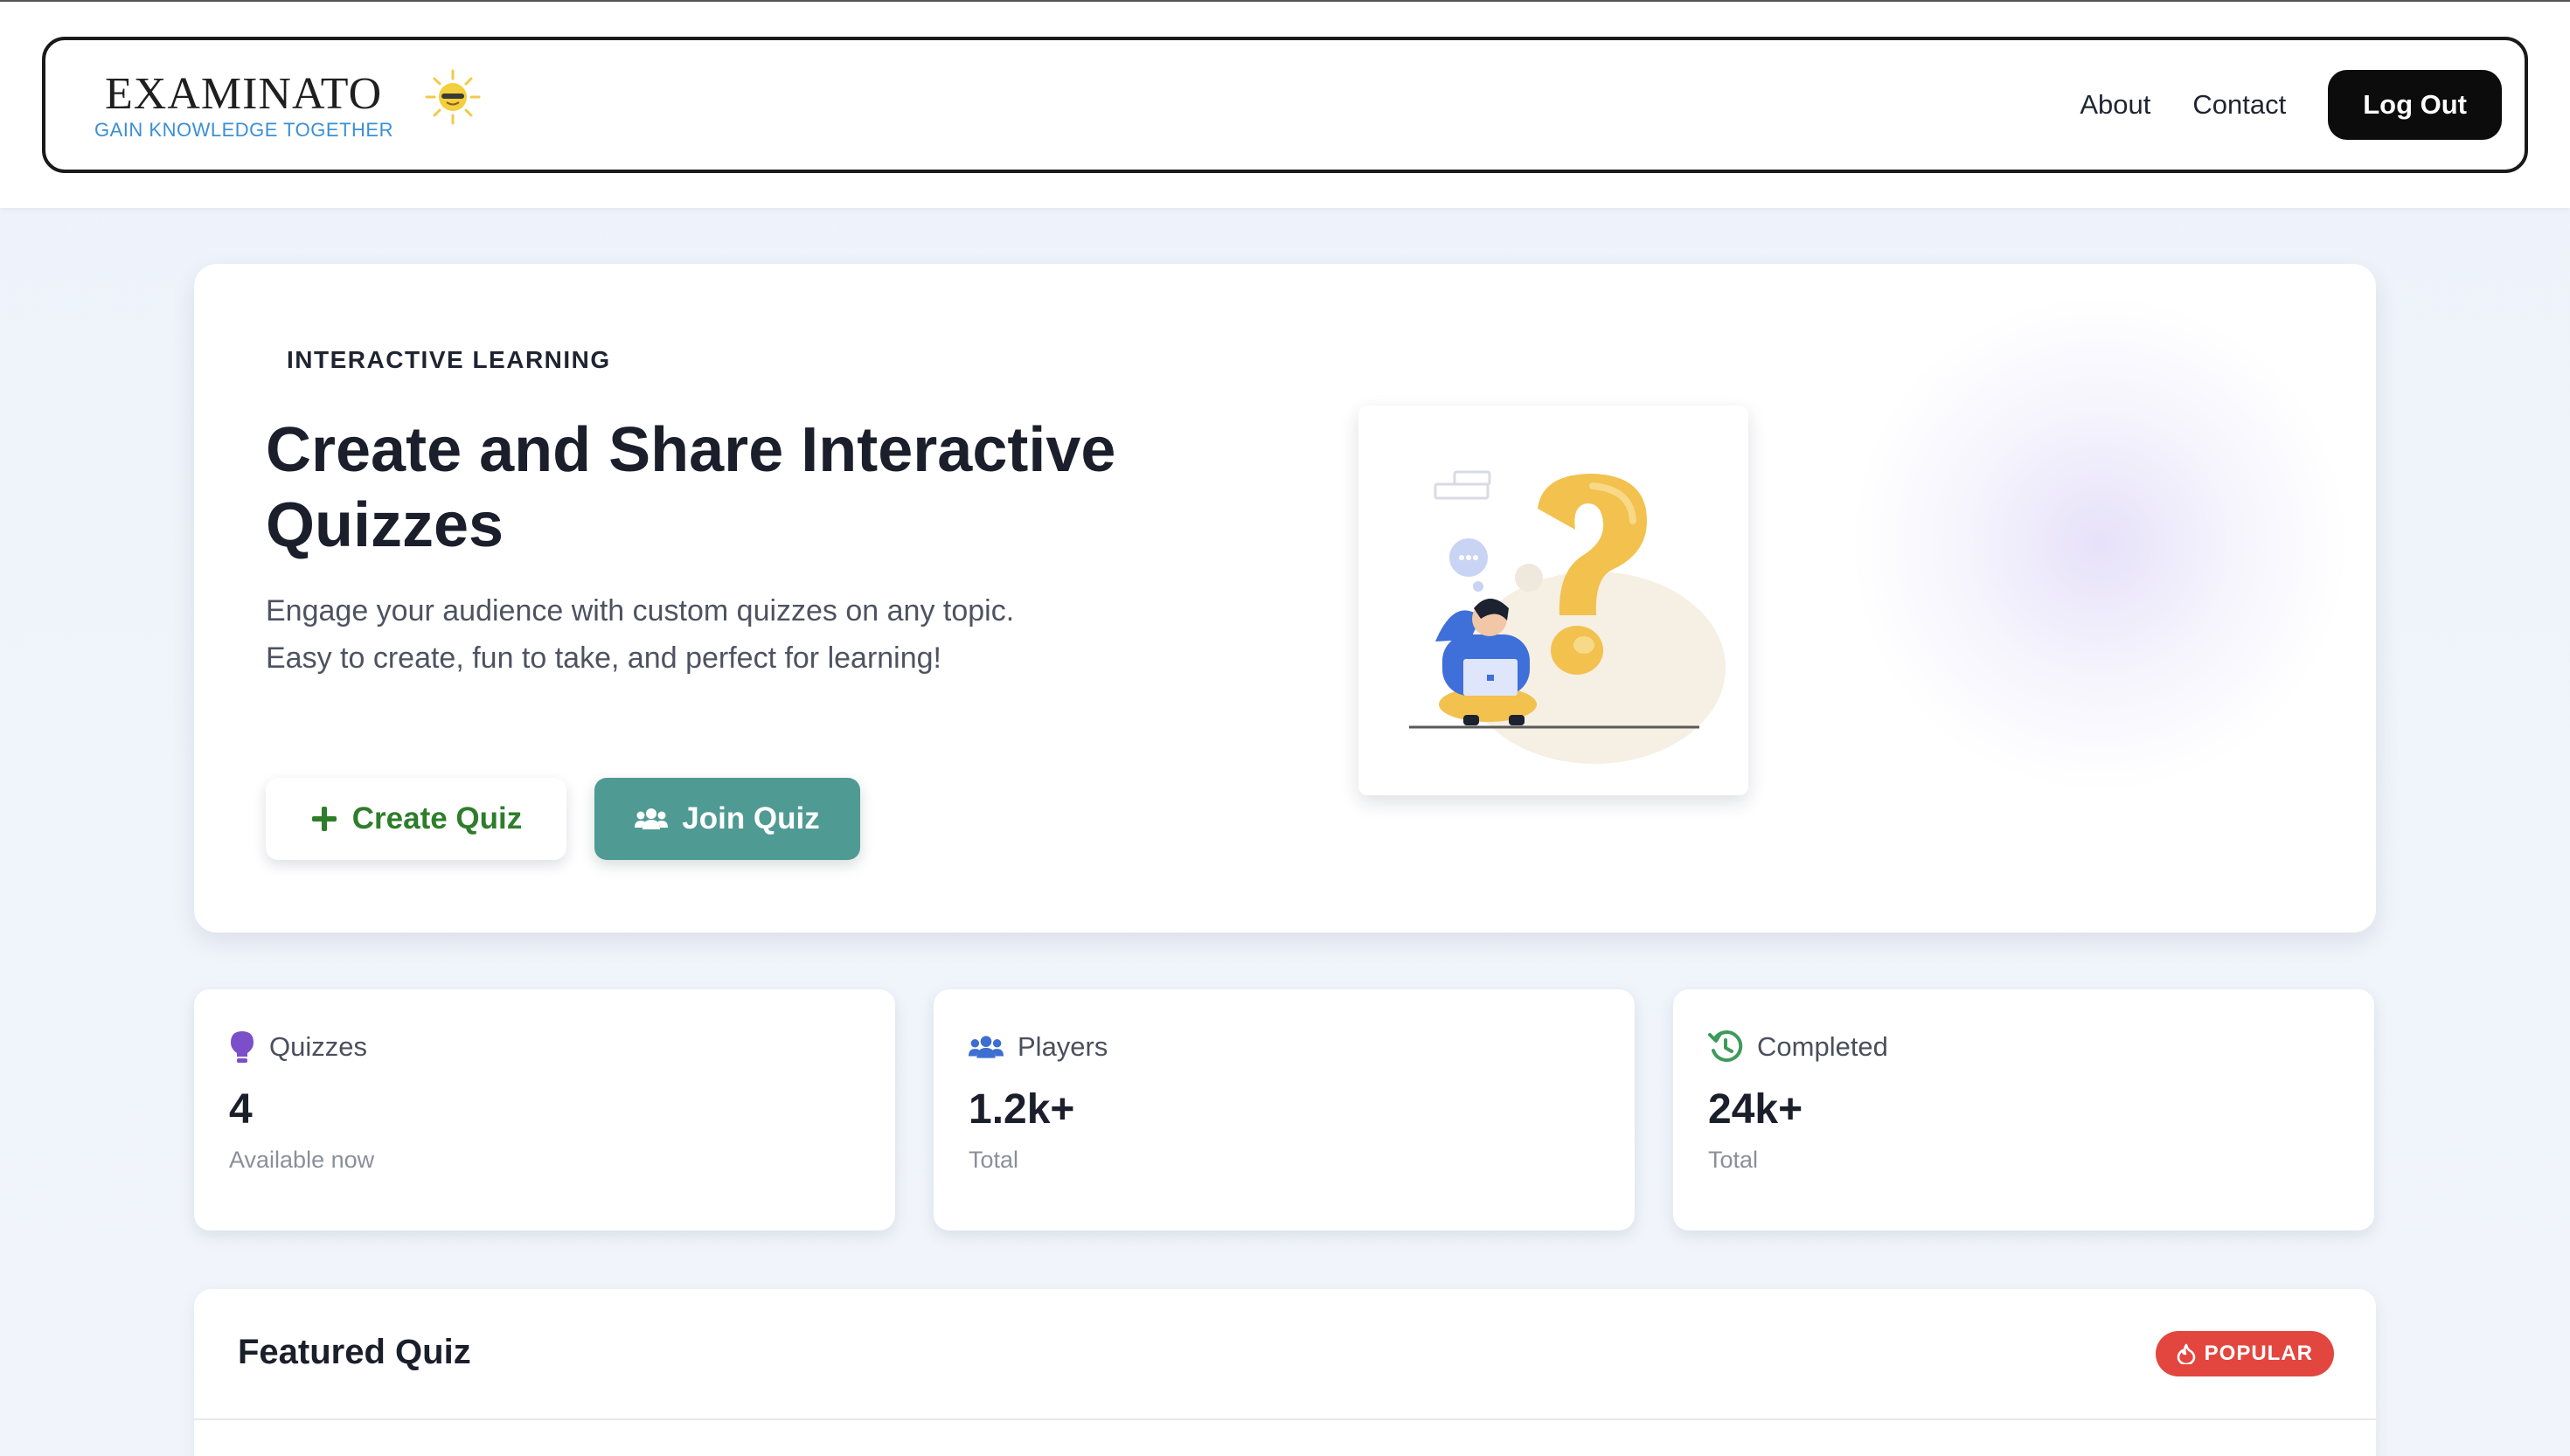 The height and width of the screenshot is (1456, 2570). What do you see at coordinates (243, 130) in the screenshot?
I see `logo-tagline: GAIN KNOWLEDGE TOGETHER` at bounding box center [243, 130].